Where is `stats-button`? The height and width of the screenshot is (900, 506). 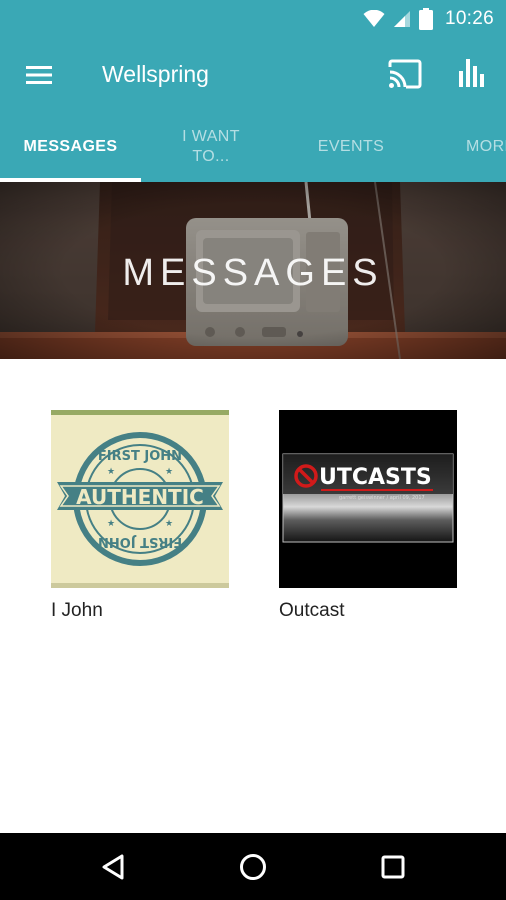 stats-button is located at coordinates (472, 73).